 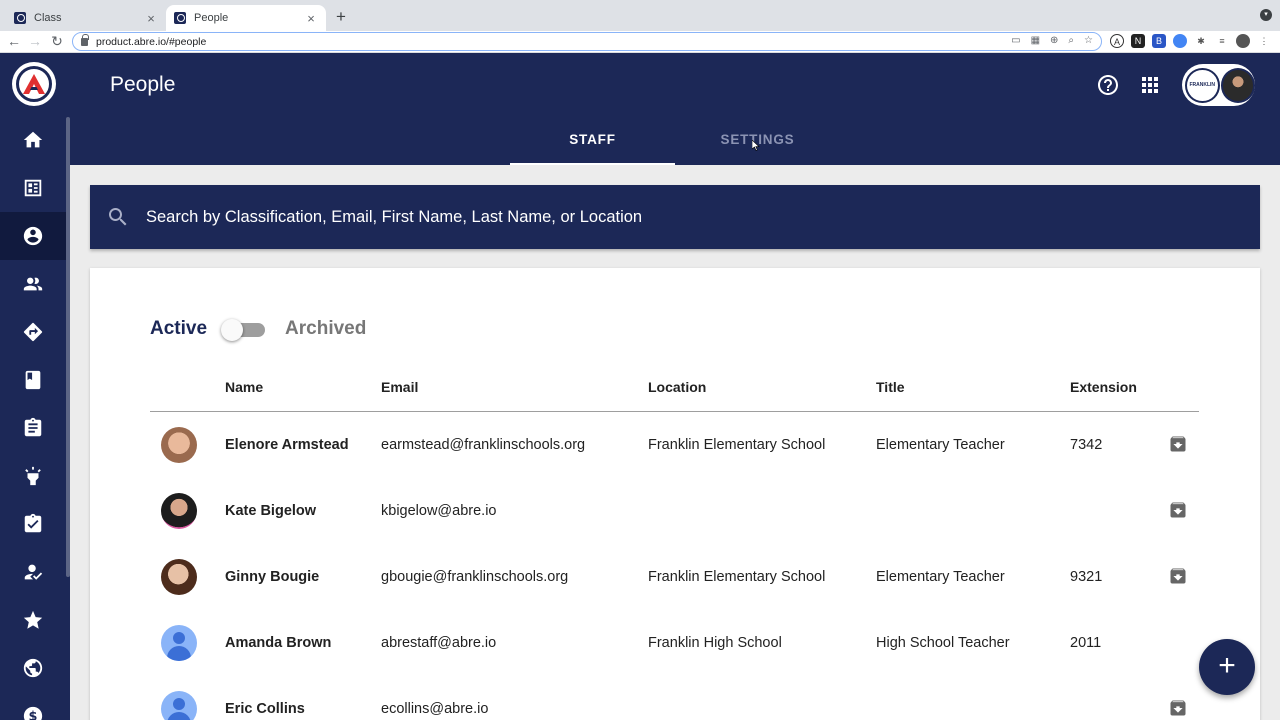 I want to click on browser-tab-people: People ×, so click(x=246, y=18).